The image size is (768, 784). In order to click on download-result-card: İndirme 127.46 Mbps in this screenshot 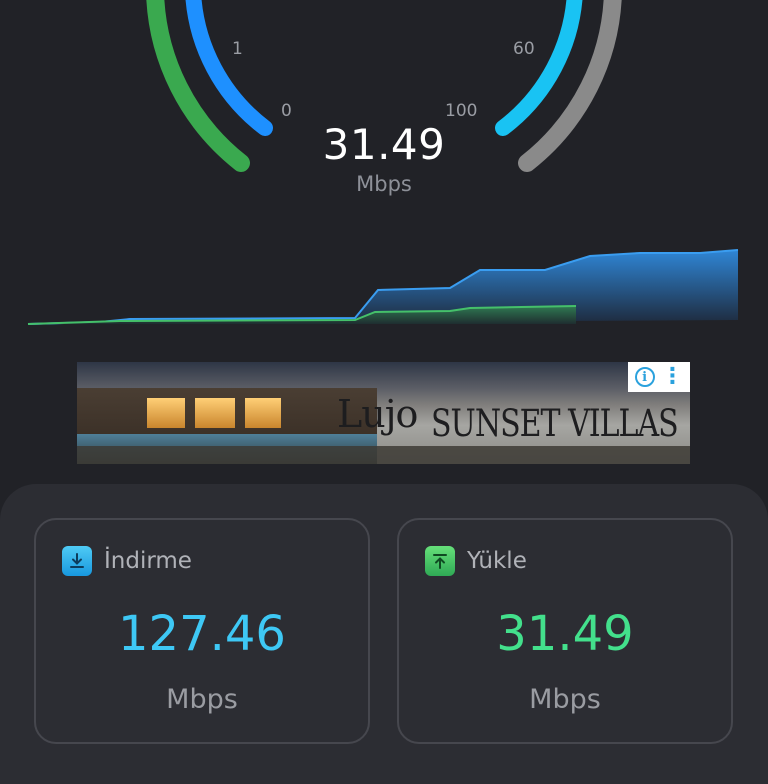, I will do `click(202, 631)`.